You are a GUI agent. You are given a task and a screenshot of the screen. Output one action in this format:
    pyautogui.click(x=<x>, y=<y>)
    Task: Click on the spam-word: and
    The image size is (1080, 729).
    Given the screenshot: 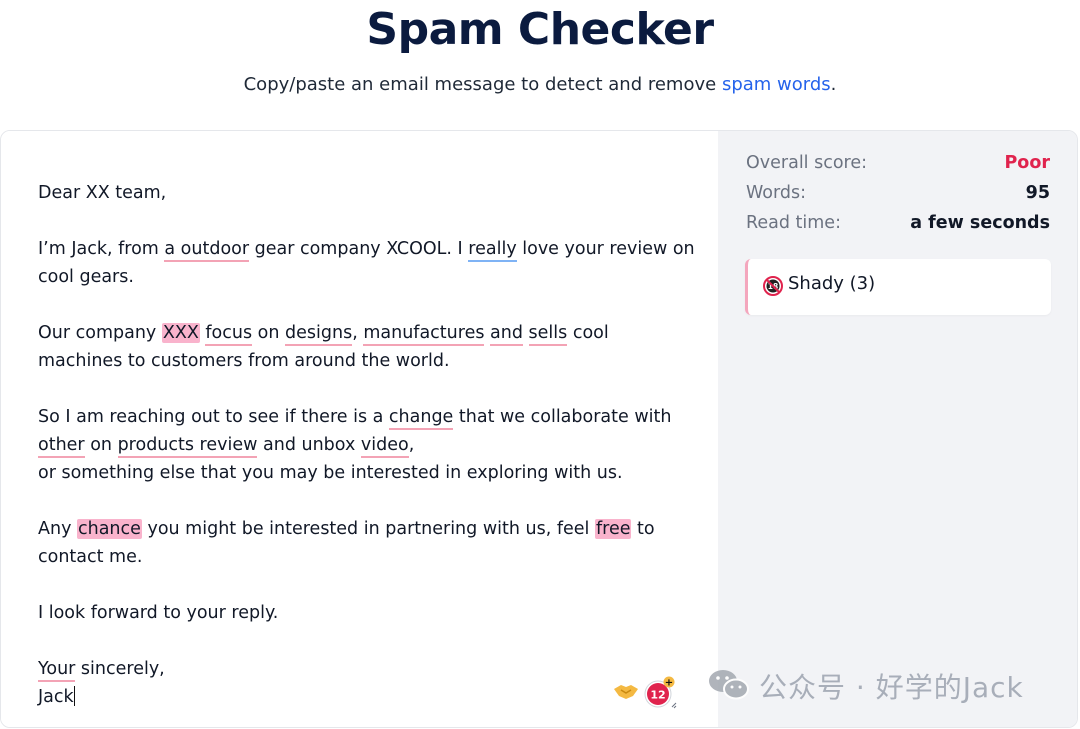 What is the action you would take?
    pyautogui.click(x=506, y=334)
    